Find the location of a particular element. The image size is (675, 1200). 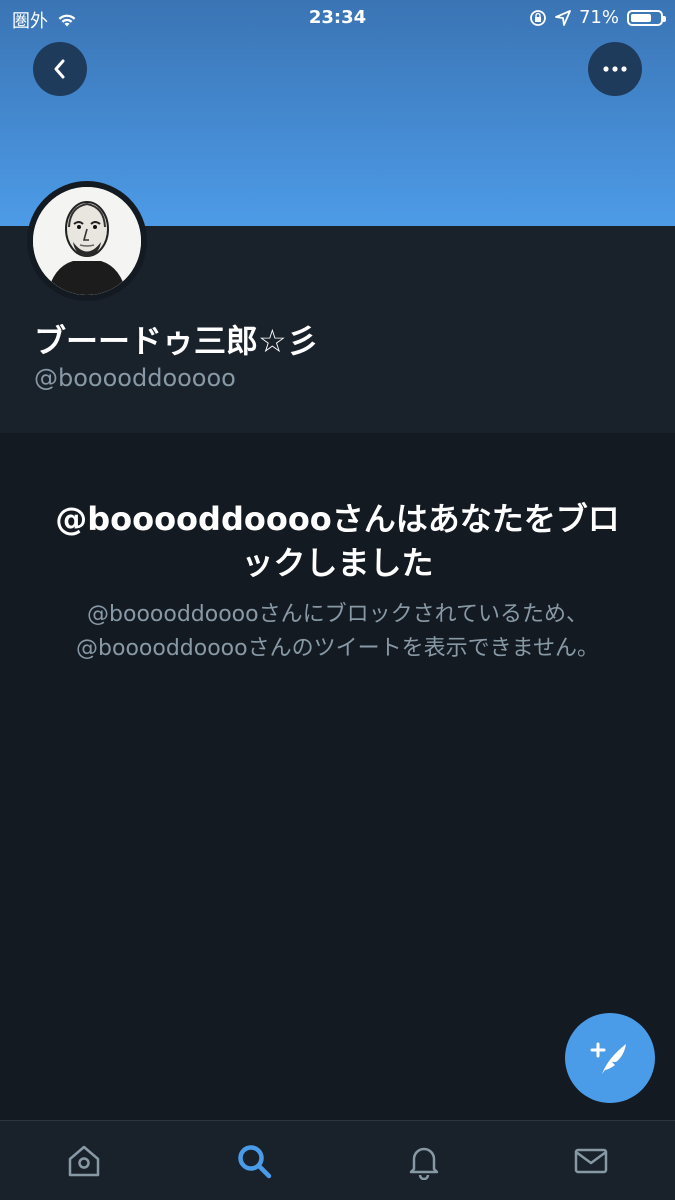

tab-search is located at coordinates (254, 1161).